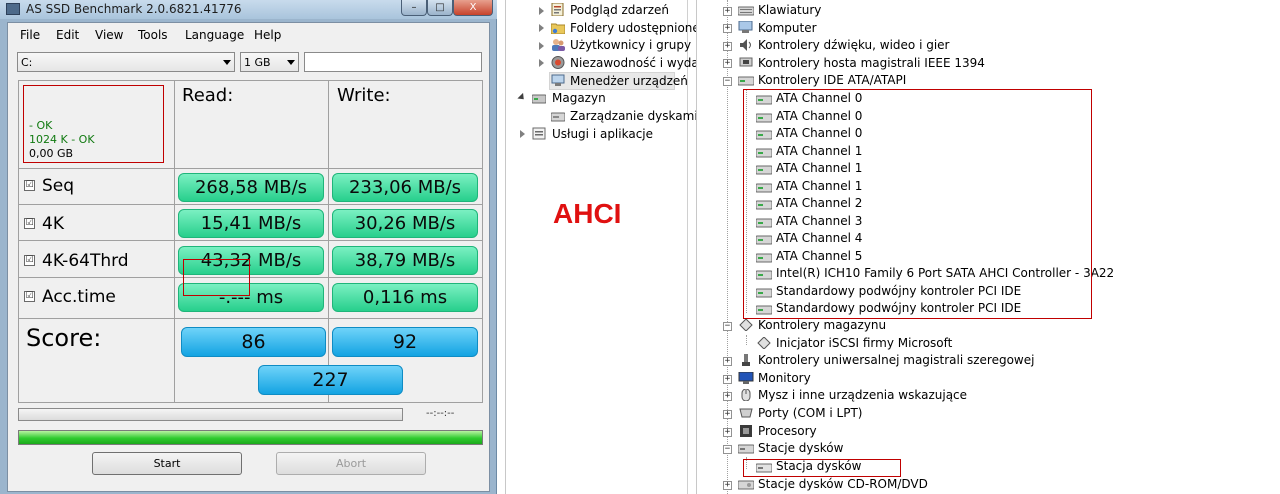 The width and height of the screenshot is (1280, 494). Describe the element at coordinates (641, 45) in the screenshot. I see `cm-item-users: Użytkownicy i grupy lok` at that location.